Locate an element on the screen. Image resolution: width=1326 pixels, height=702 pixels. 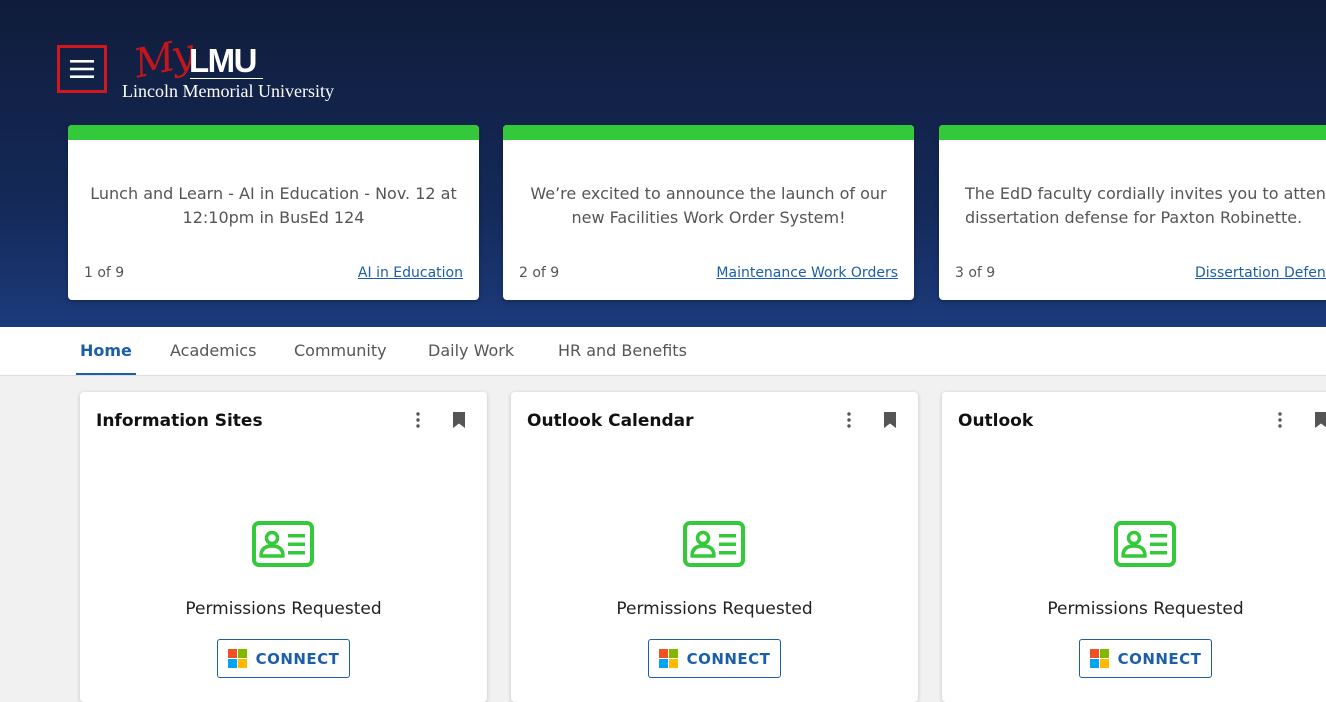
tab-home: Home is located at coordinates (106, 351).